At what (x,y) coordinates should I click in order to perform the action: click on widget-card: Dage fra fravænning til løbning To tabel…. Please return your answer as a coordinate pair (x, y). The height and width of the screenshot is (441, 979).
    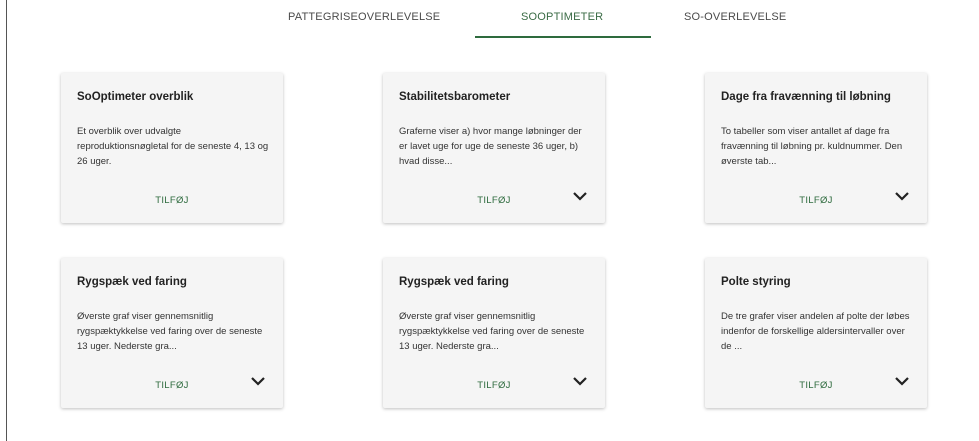
    Looking at the image, I should click on (816, 148).